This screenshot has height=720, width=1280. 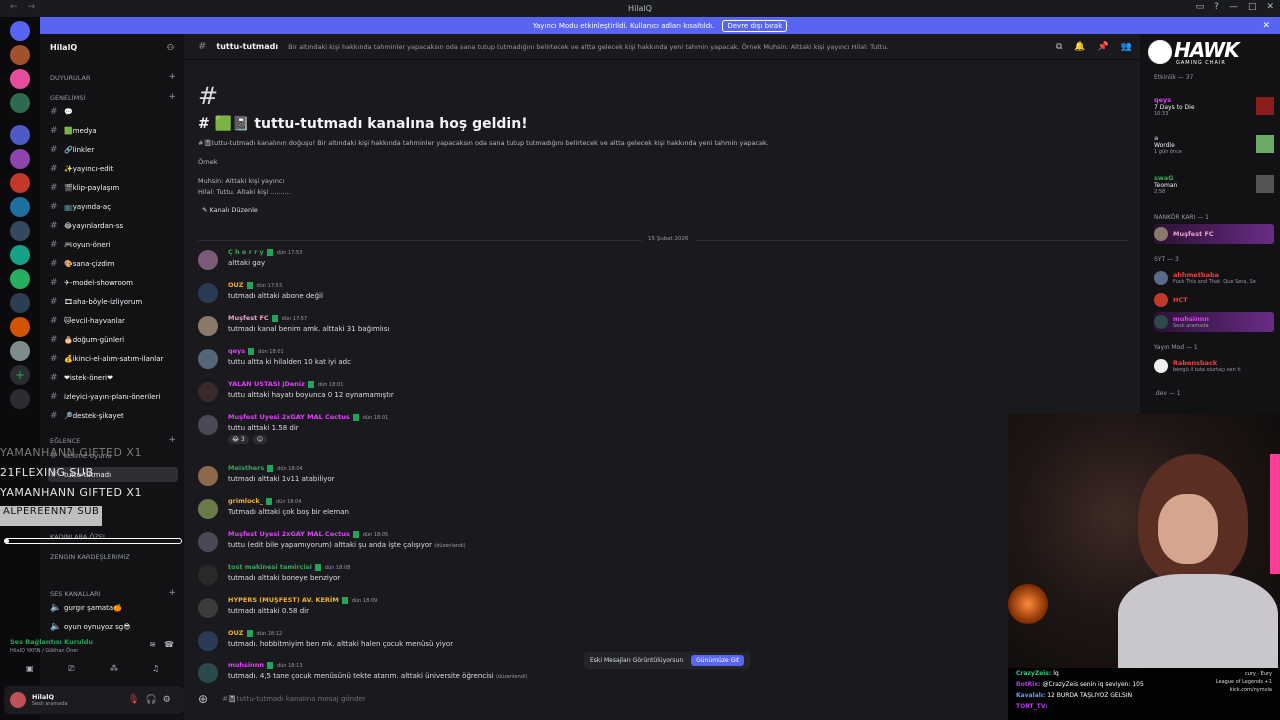 What do you see at coordinates (32, 7) in the screenshot?
I see `forward-arrow-icon: →` at bounding box center [32, 7].